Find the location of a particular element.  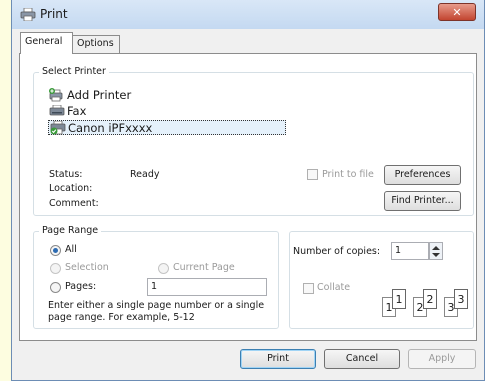

close-icon: ✕ is located at coordinates (457, 12).